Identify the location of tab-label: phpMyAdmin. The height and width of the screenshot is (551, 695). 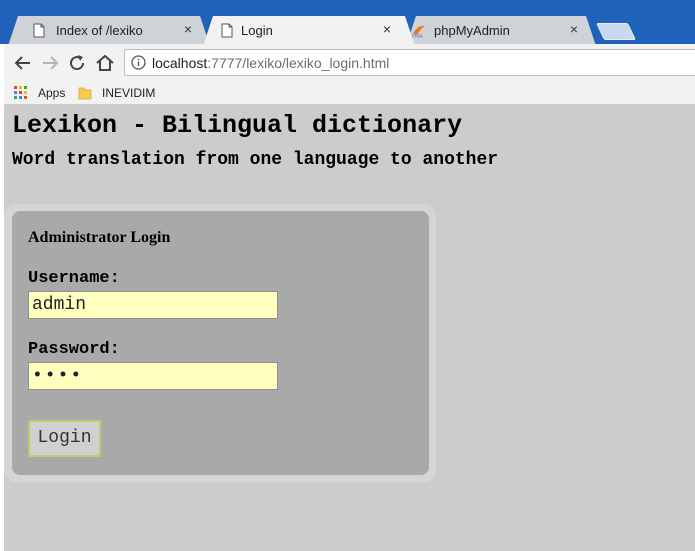
(472, 30).